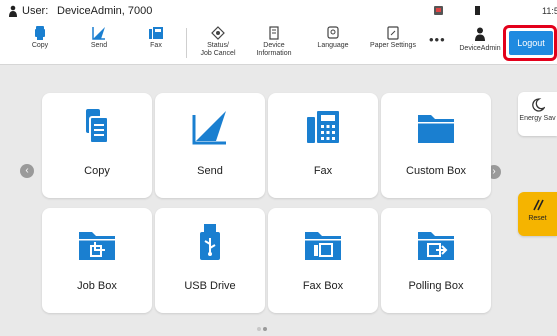 This screenshot has width=557, height=336. What do you see at coordinates (549, 11) in the screenshot?
I see `clock: 11:5` at bounding box center [549, 11].